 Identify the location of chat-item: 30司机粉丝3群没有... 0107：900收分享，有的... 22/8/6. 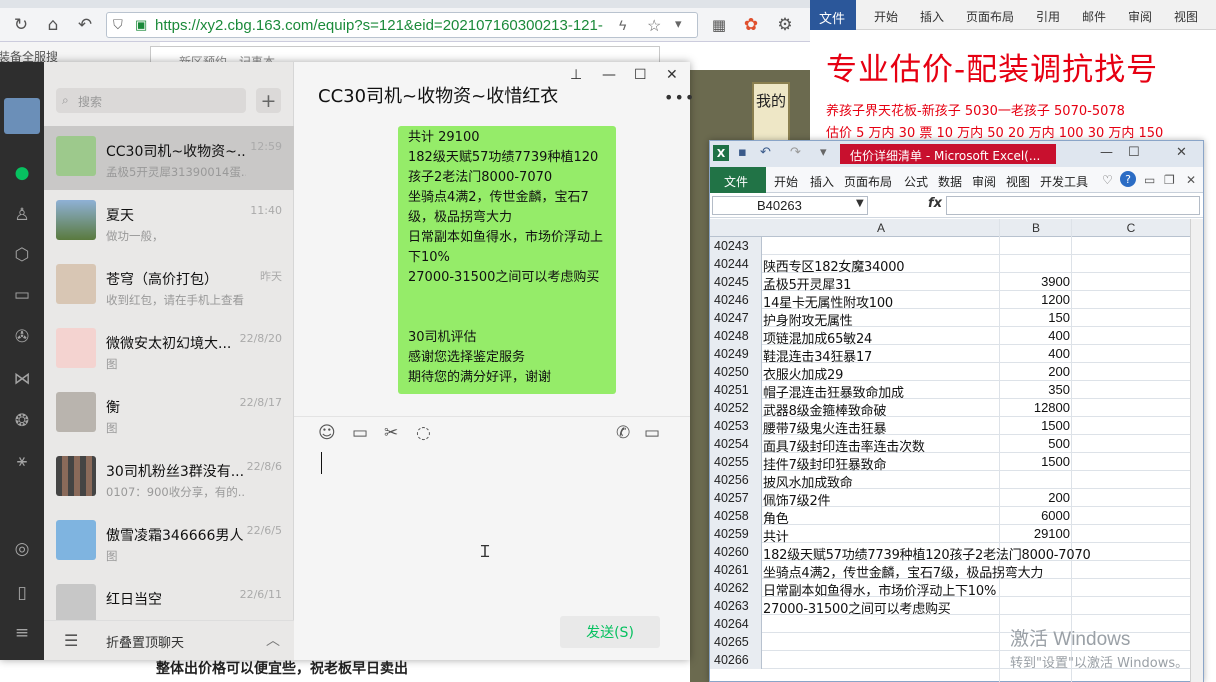
(169, 478).